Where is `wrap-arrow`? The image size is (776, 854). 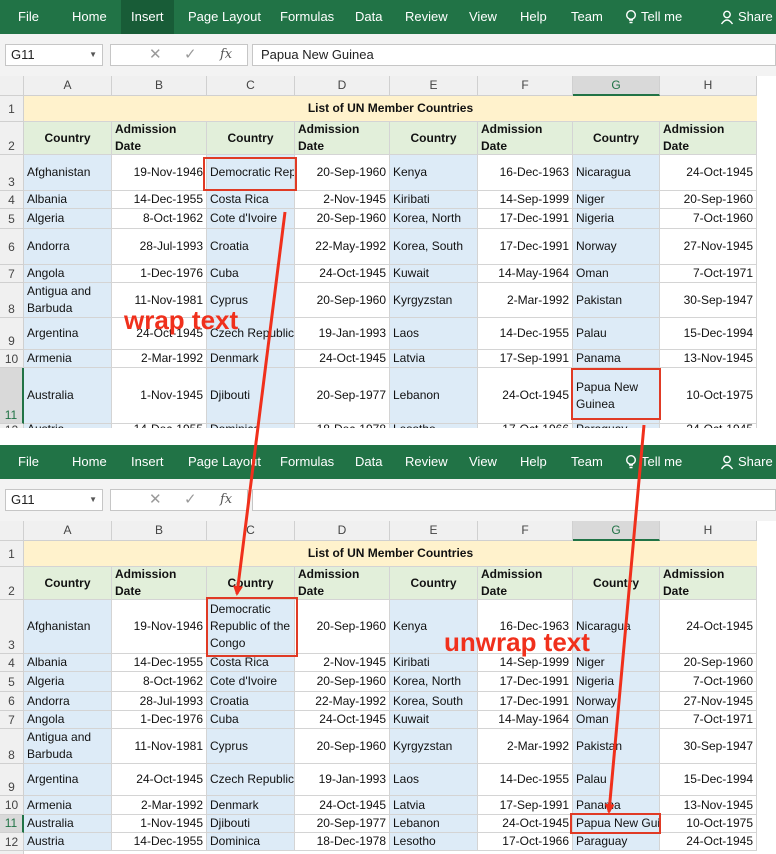
wrap-arrow is located at coordinates (260, 403).